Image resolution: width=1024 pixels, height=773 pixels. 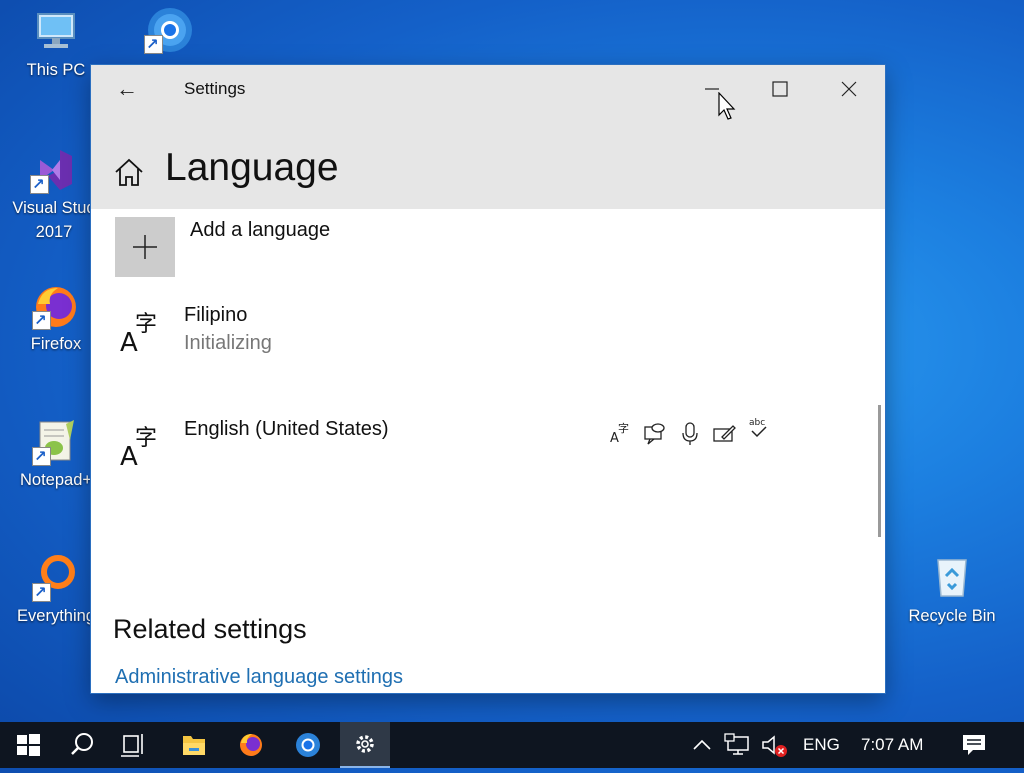 I want to click on settings-icon, so click(x=365, y=744).